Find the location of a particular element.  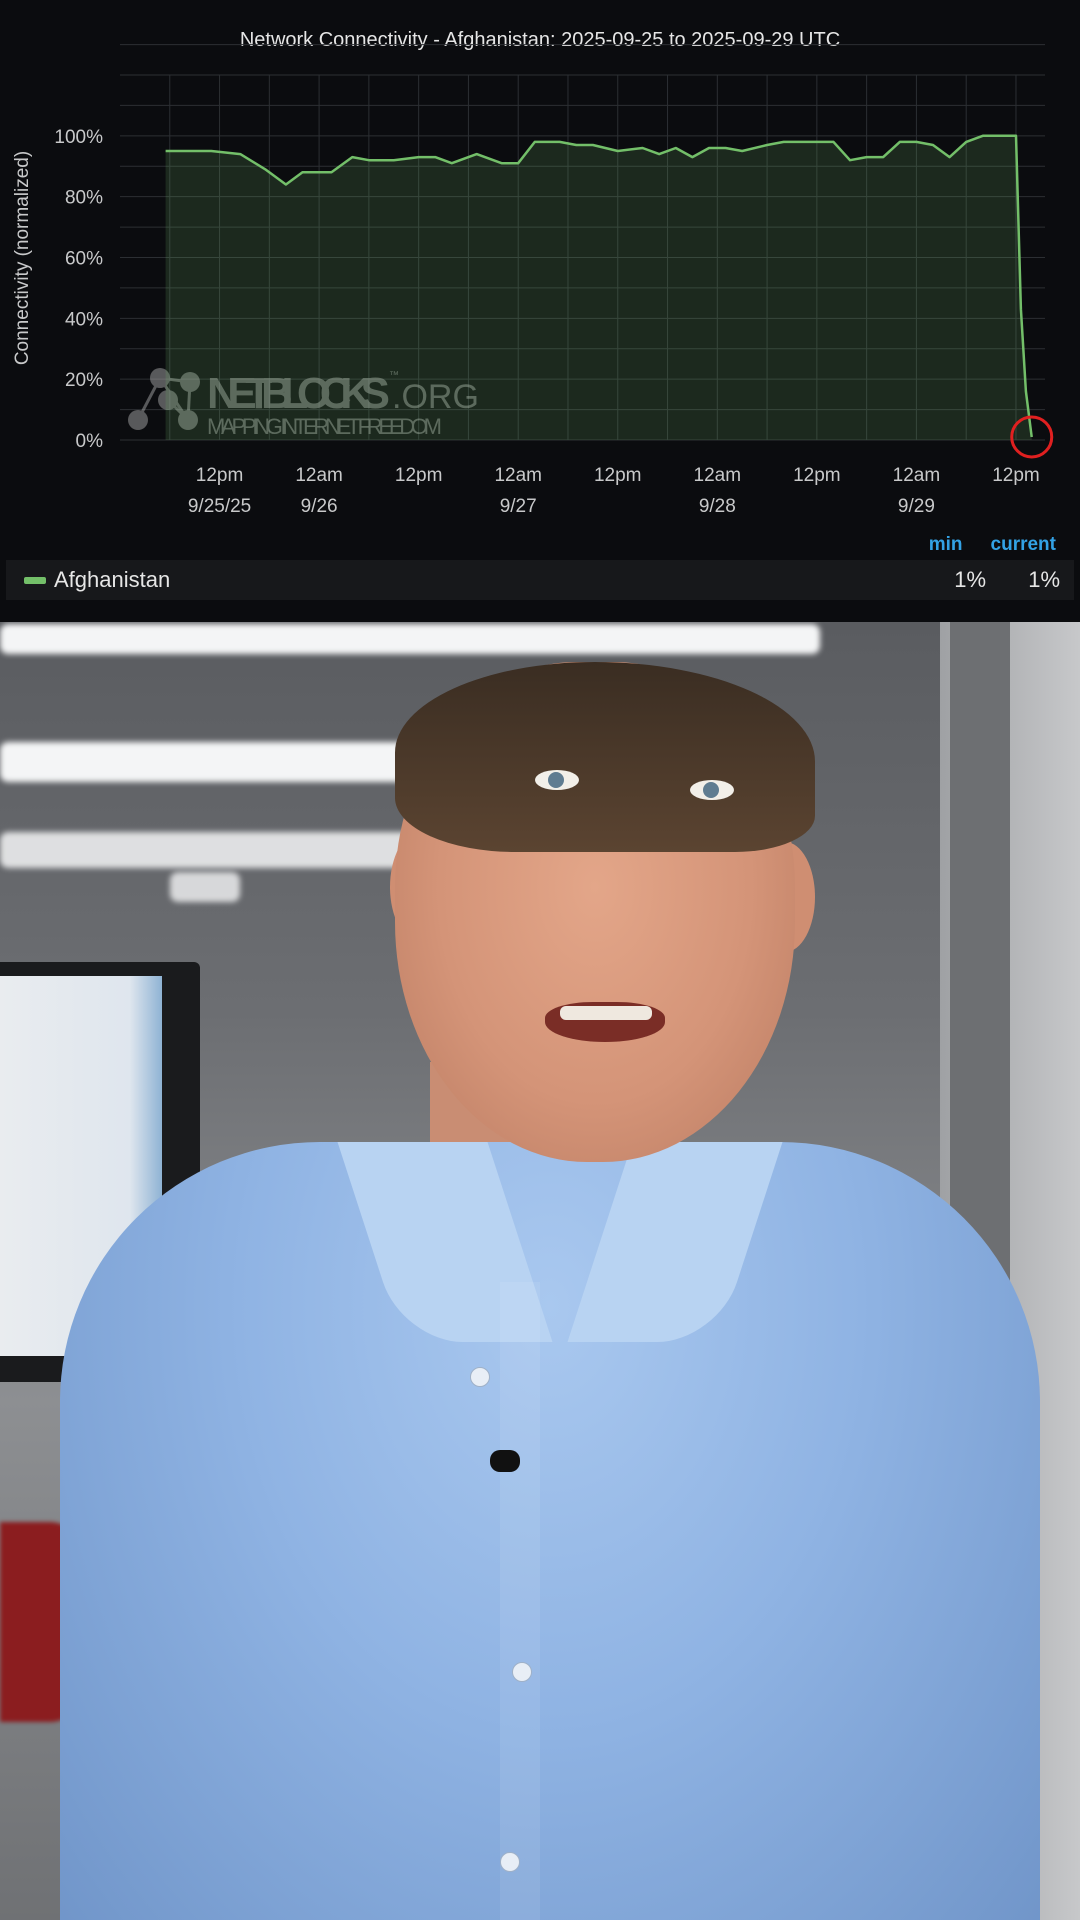

y-tick-label: 80% is located at coordinates (84, 198).